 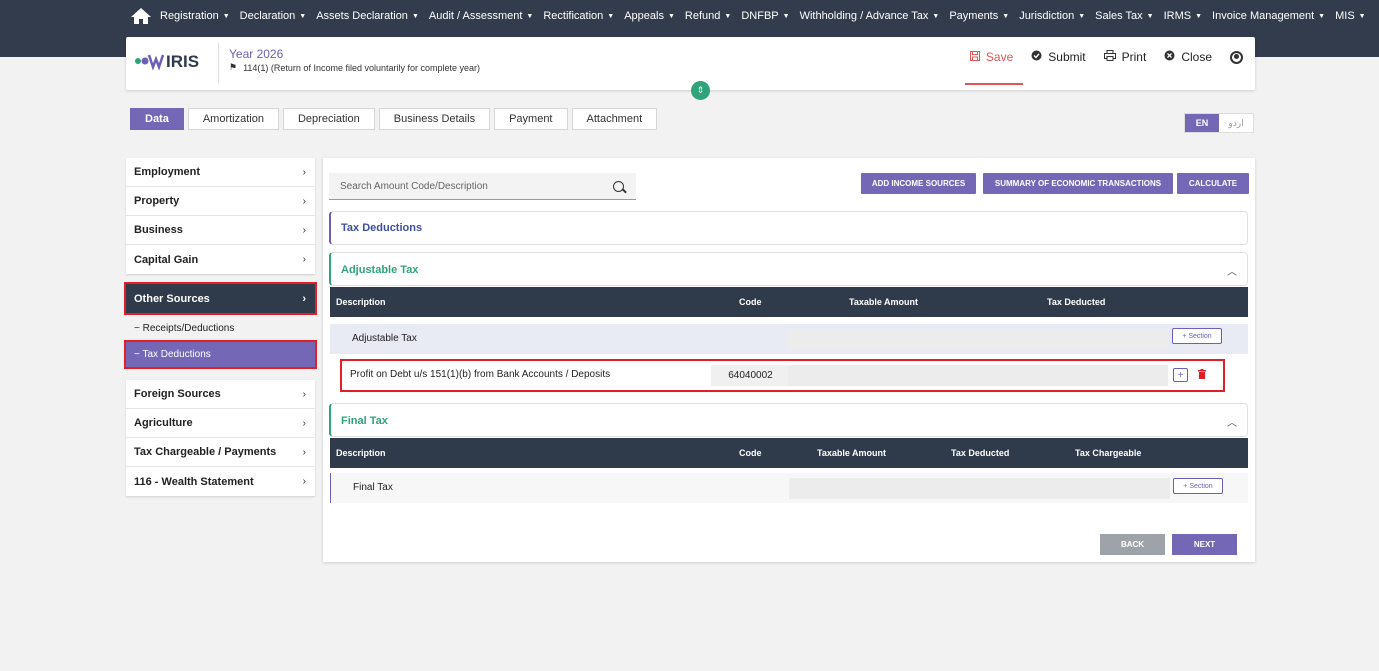 I want to click on print-label: Print, so click(x=1134, y=57).